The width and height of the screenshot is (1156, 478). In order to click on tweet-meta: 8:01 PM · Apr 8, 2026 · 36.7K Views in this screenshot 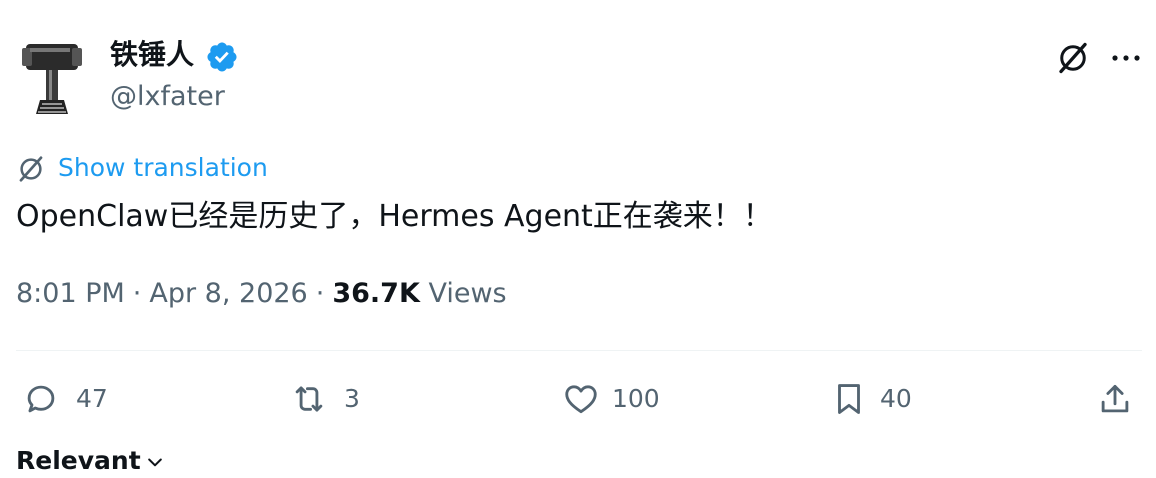, I will do `click(261, 294)`.